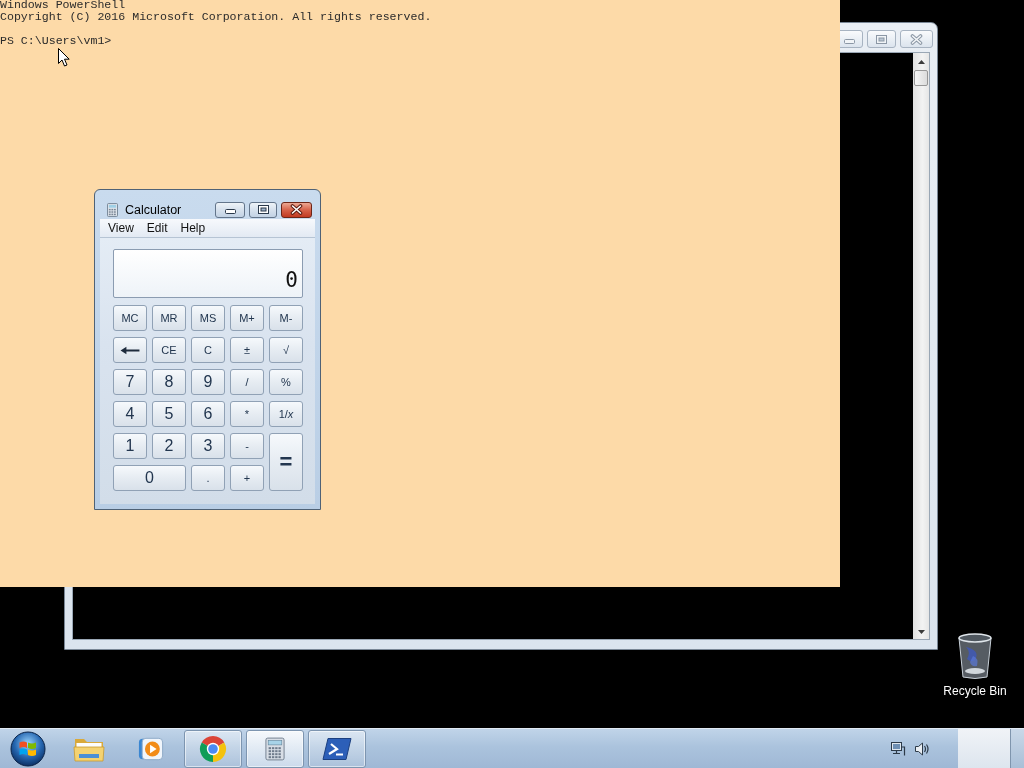 The width and height of the screenshot is (1024, 768). What do you see at coordinates (247, 446) in the screenshot?
I see `calculator-key: -` at bounding box center [247, 446].